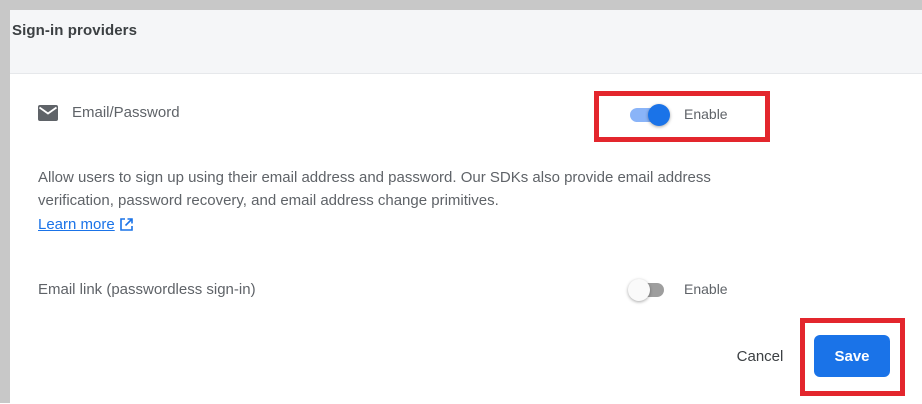 This screenshot has height=404, width=922. I want to click on cancel-button: Cancel, so click(760, 356).